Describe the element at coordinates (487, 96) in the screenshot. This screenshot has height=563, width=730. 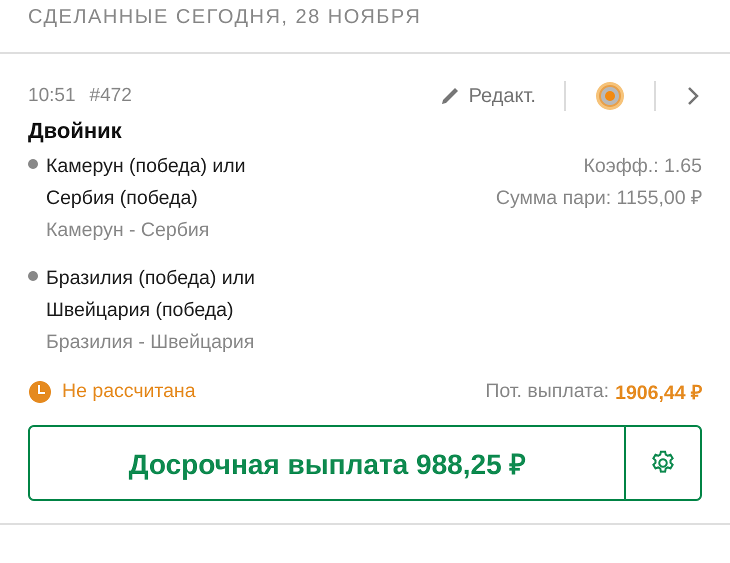
I see `edit-button: Редакт.` at that location.